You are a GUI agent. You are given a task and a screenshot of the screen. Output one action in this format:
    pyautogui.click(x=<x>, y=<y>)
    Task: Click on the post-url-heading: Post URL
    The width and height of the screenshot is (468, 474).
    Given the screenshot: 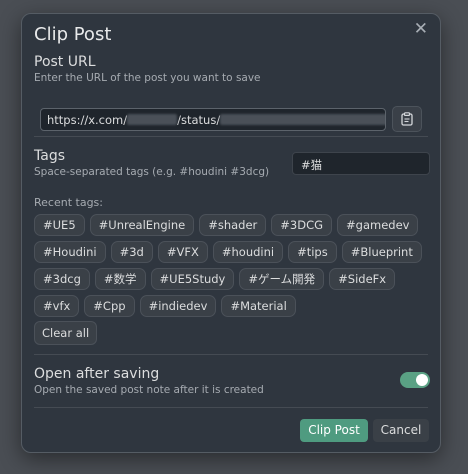 What is the action you would take?
    pyautogui.click(x=65, y=62)
    